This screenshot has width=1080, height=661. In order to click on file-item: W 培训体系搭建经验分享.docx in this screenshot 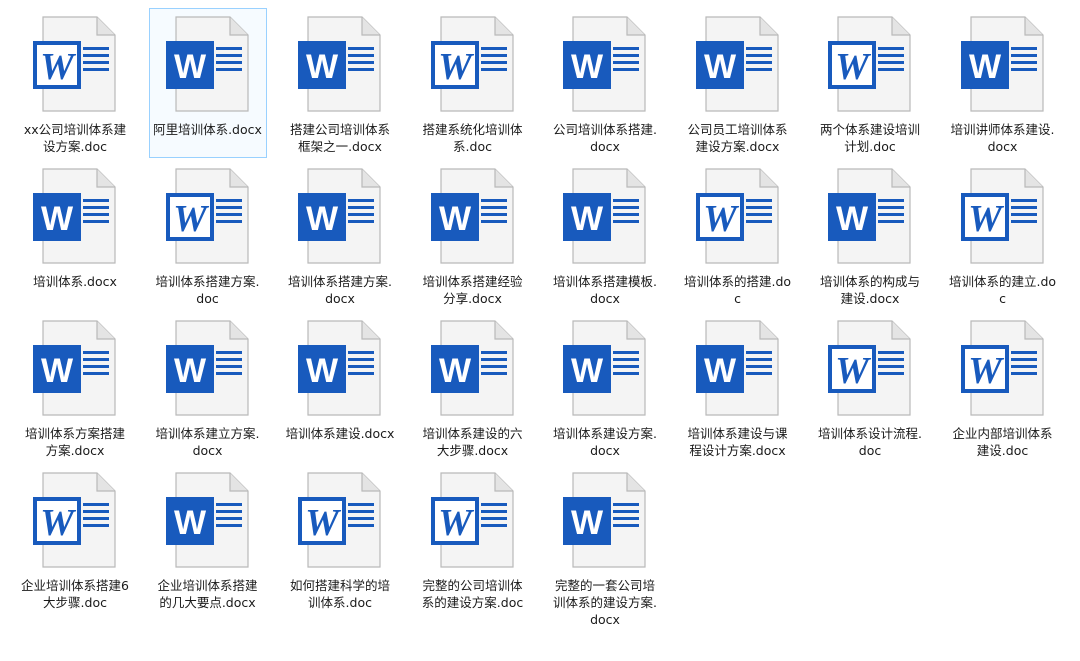, I will do `click(473, 235)`.